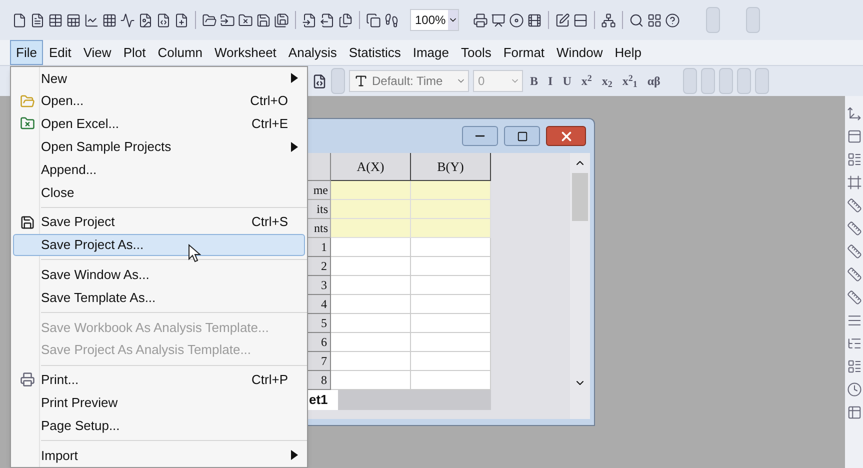 Image resolution: width=863 pixels, height=468 pixels. I want to click on menu-item: Open Sample Projects, so click(159, 146).